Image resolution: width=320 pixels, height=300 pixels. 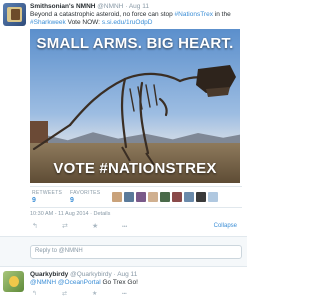 I want to click on tail, so click(x=52, y=137).